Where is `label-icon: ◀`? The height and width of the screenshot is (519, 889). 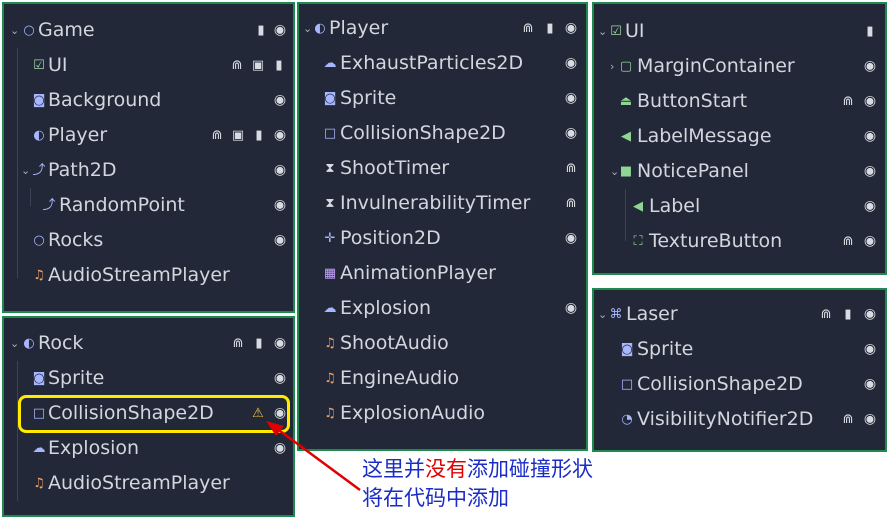 label-icon: ◀ is located at coordinates (638, 206).